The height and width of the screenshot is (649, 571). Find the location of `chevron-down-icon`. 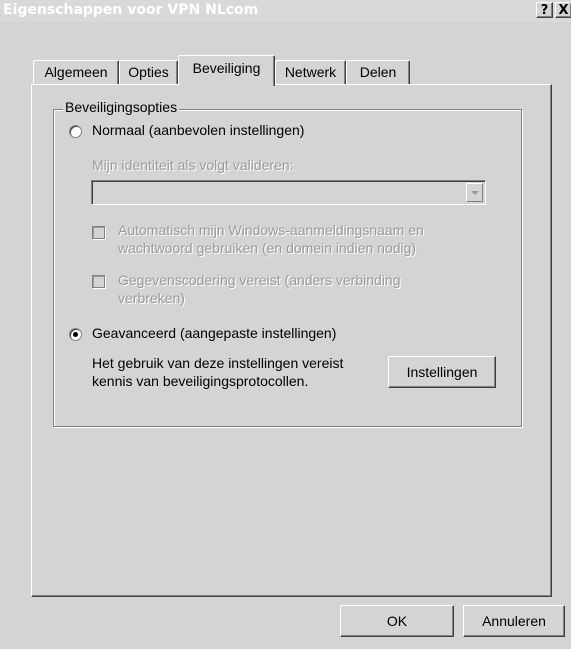

chevron-down-icon is located at coordinates (475, 193).